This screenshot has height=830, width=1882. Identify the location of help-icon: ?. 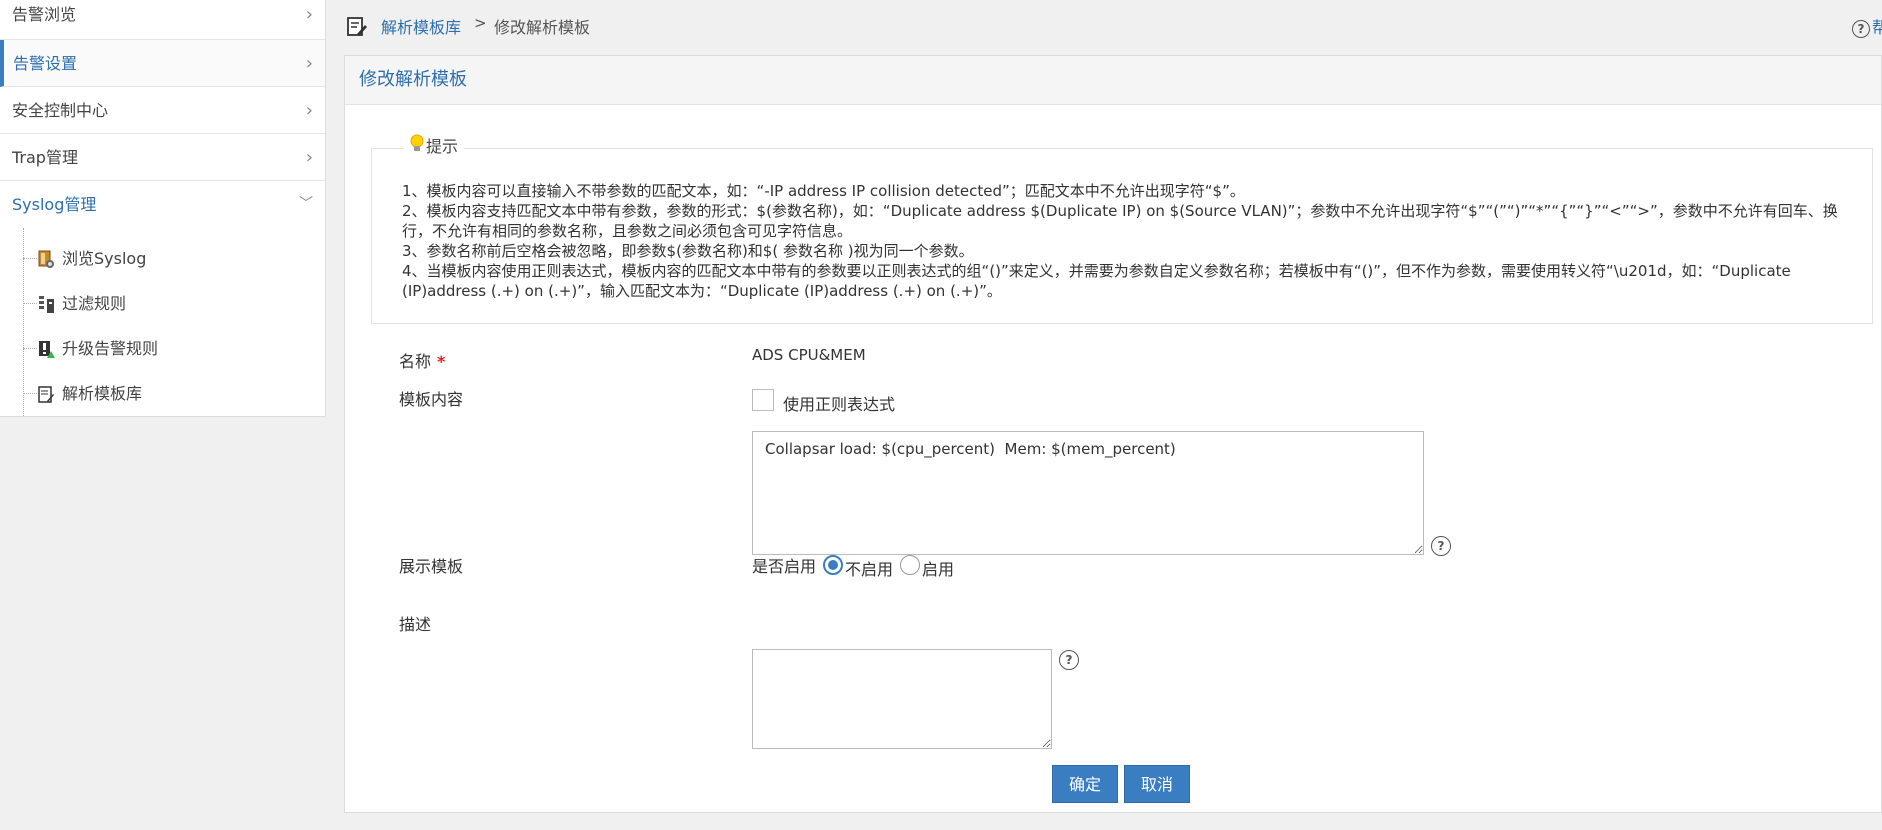
(1860, 28).